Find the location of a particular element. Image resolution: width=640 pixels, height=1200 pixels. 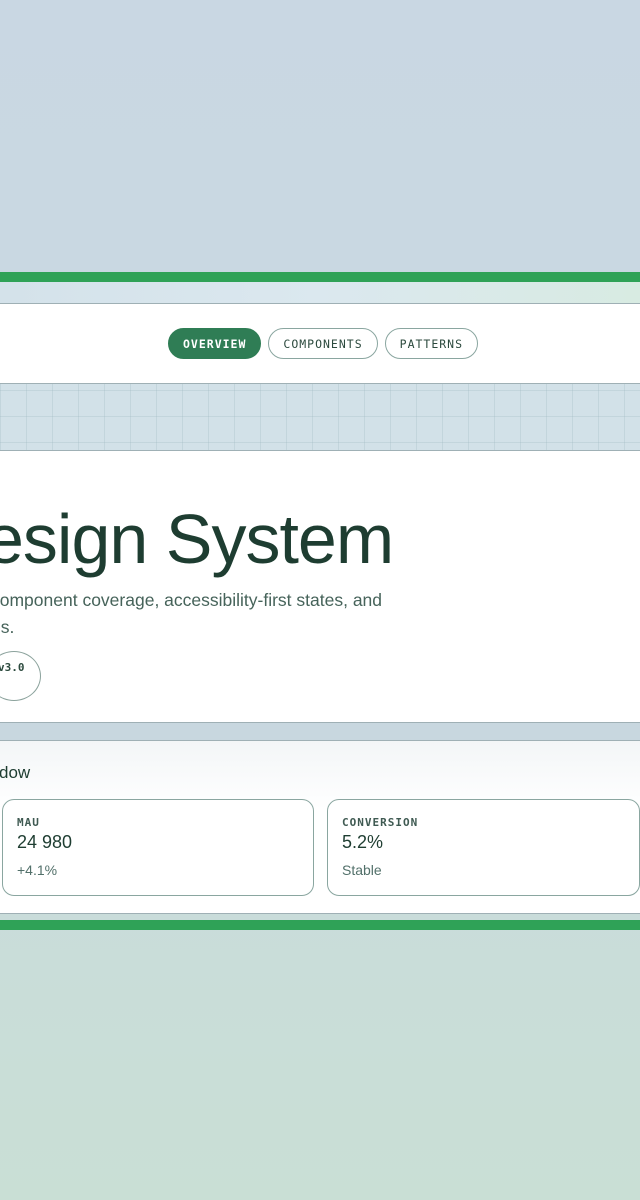

metric-status: Stable is located at coordinates (362, 870).